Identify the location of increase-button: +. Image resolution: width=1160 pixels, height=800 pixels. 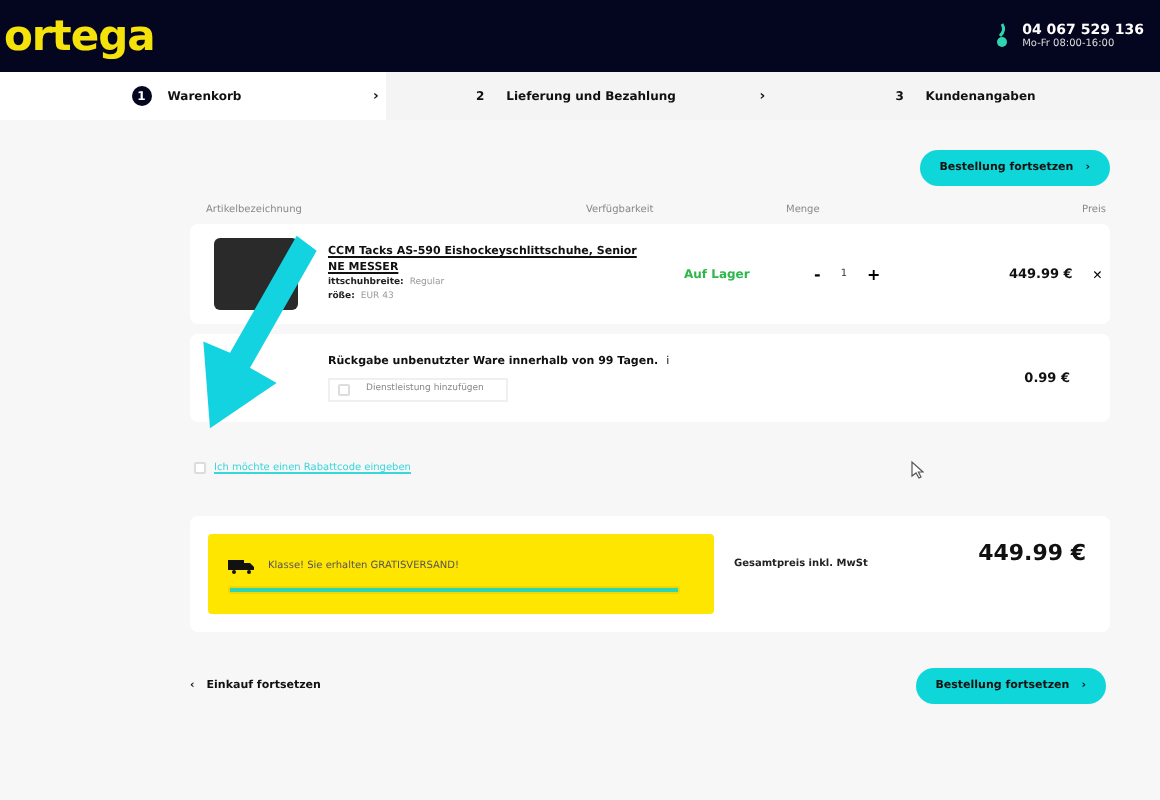
(874, 274).